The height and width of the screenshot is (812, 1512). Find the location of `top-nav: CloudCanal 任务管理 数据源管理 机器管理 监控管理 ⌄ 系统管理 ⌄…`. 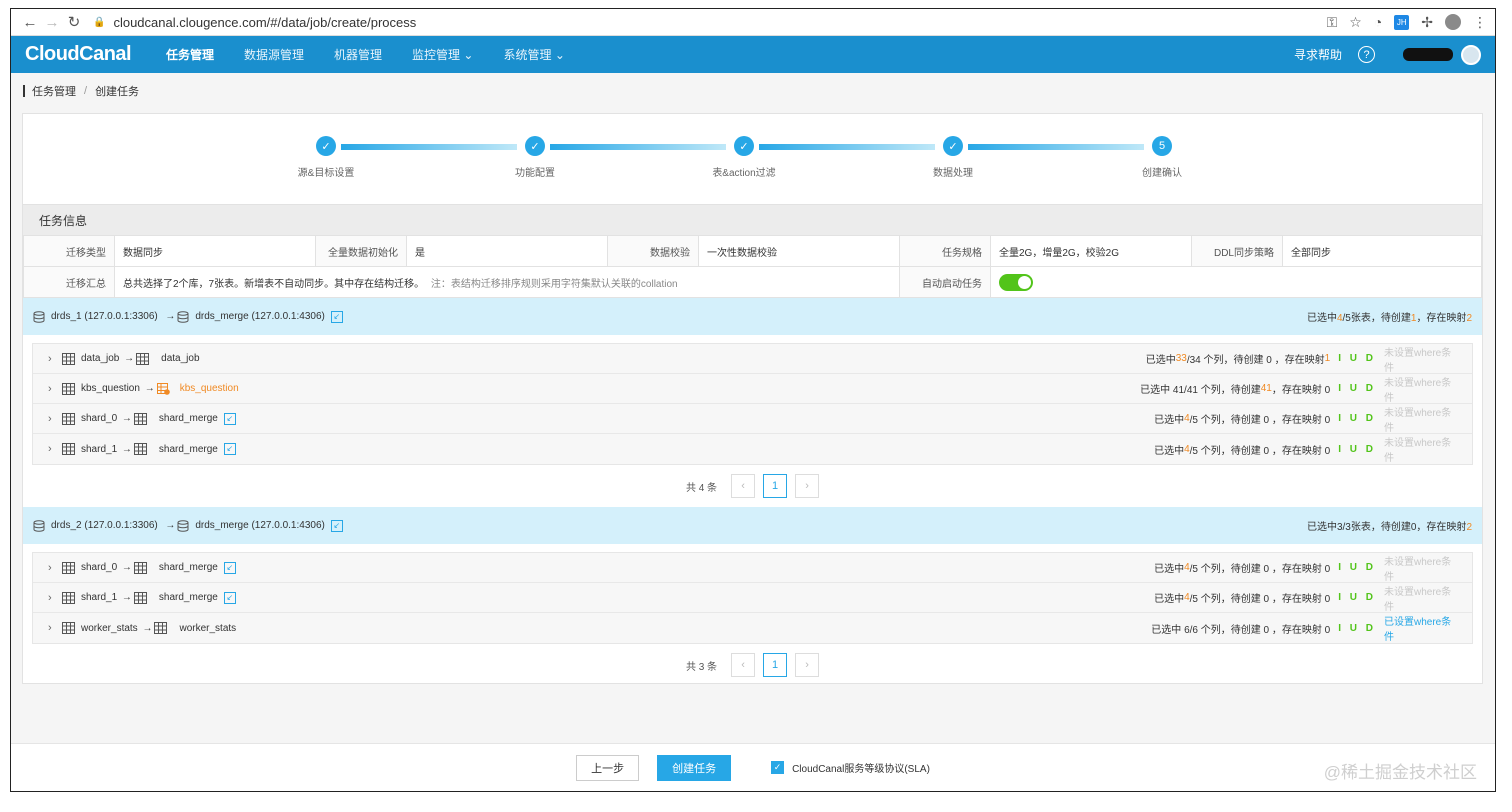

top-nav: CloudCanal 任务管理 数据源管理 机器管理 监控管理 ⌄ 系统管理 ⌄… is located at coordinates (753, 54).